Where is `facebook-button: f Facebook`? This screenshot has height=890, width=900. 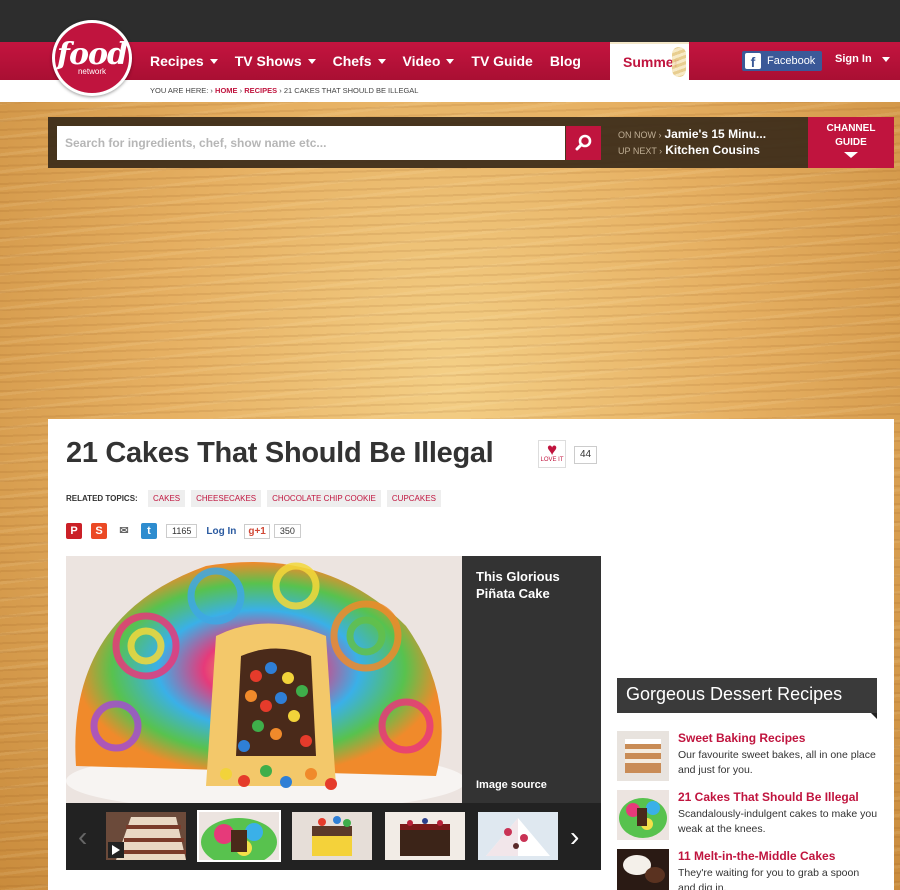
facebook-button: f Facebook is located at coordinates (782, 61).